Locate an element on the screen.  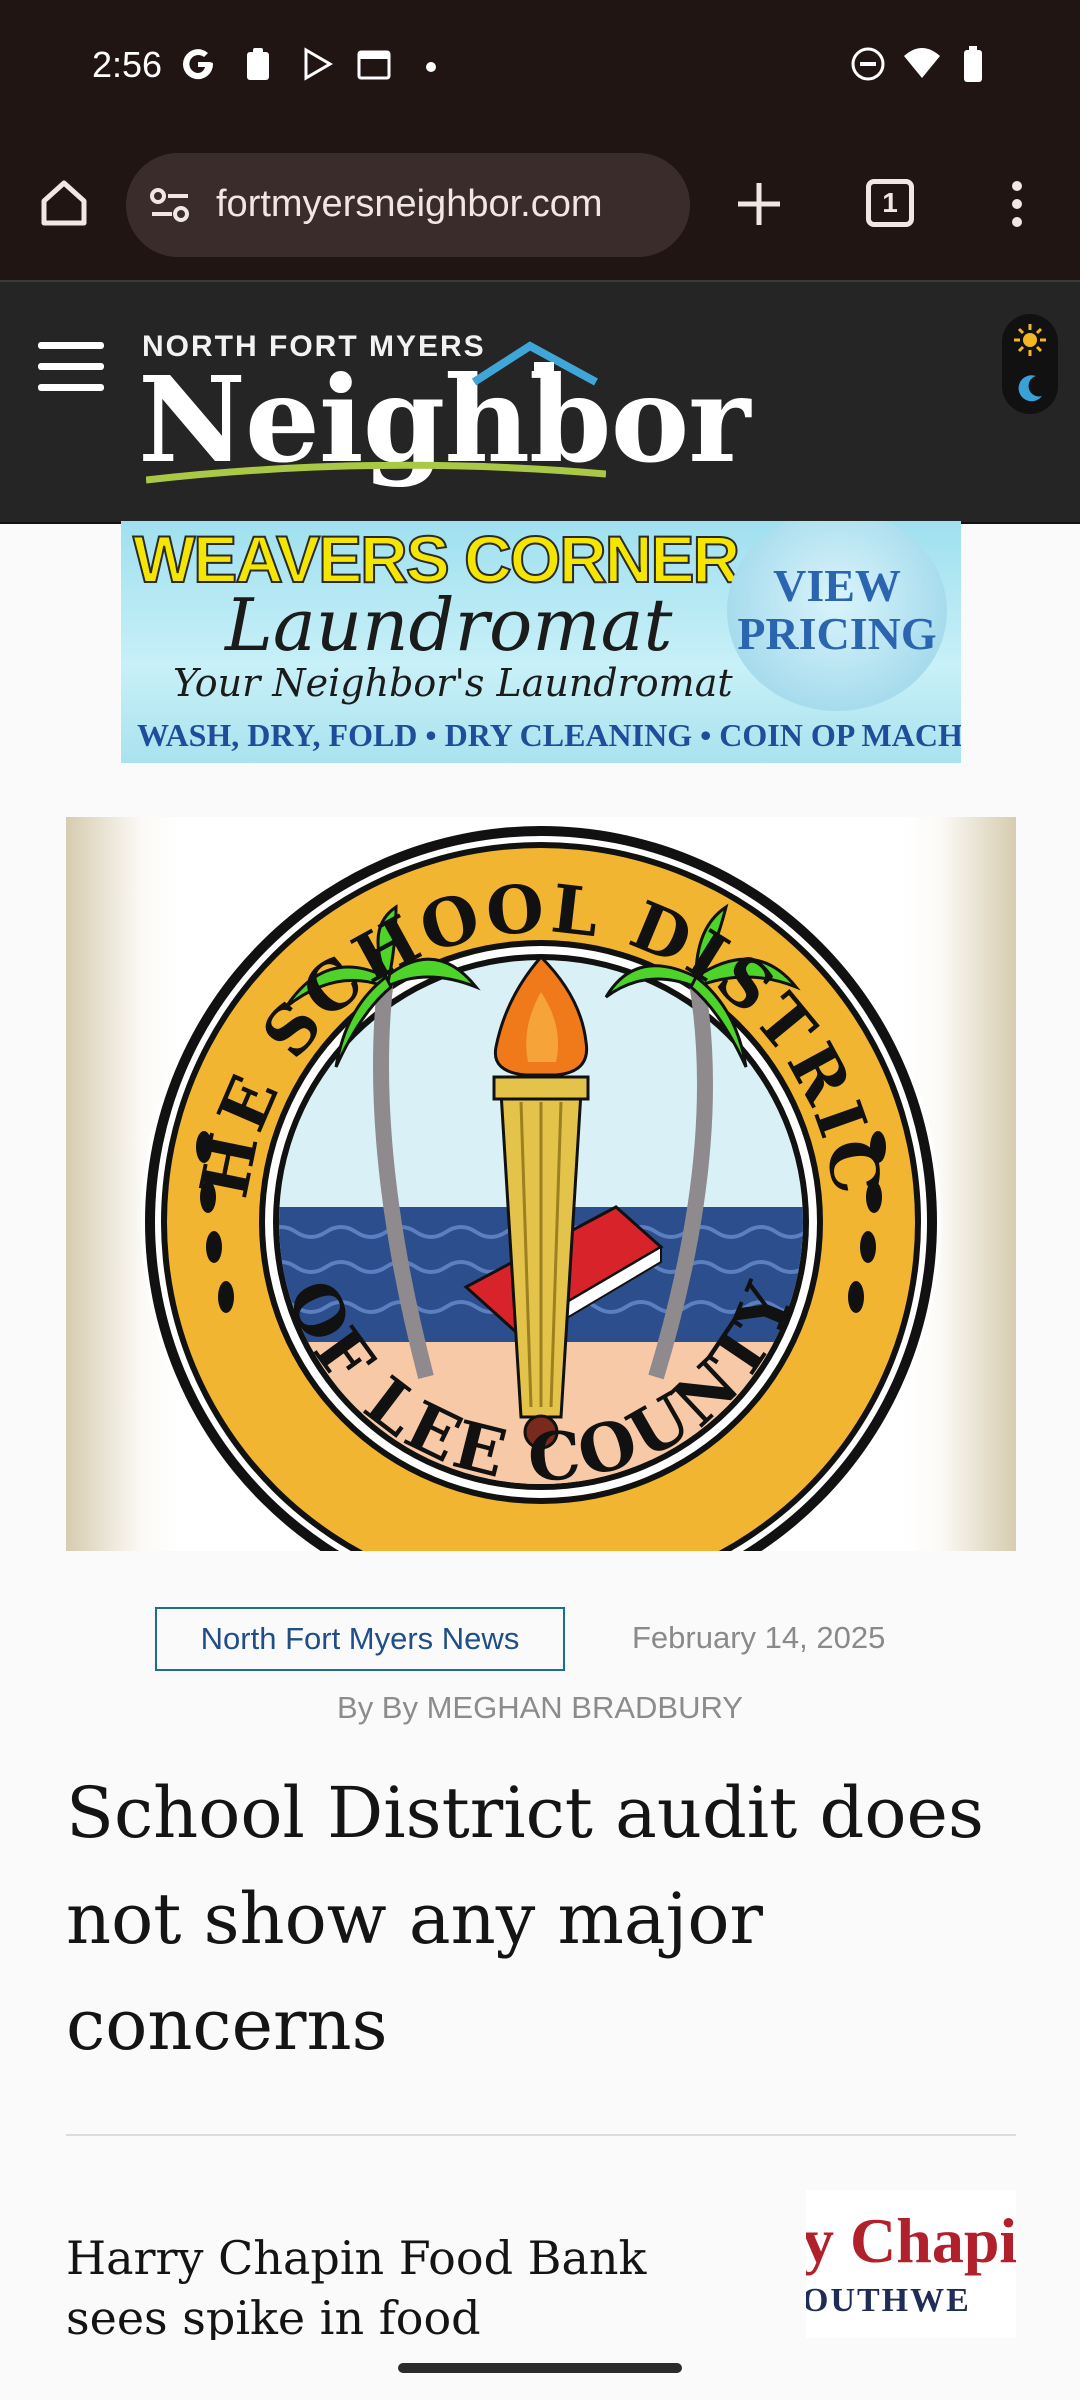
ad-view-pricing-button: VIEW PRICING is located at coordinates (837, 616).